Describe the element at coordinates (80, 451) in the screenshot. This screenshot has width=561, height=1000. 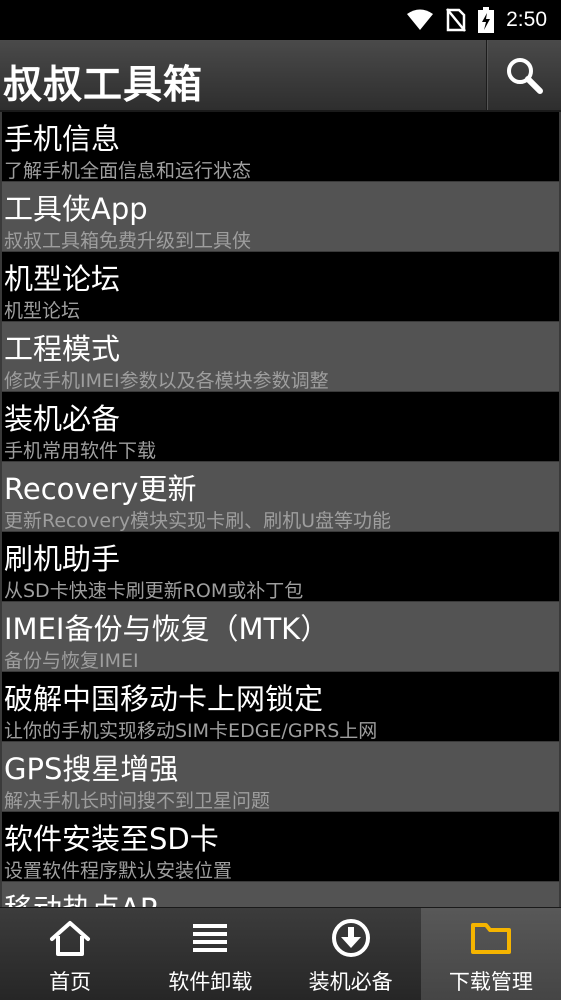
I see `item-description: 手机常用软件下载` at that location.